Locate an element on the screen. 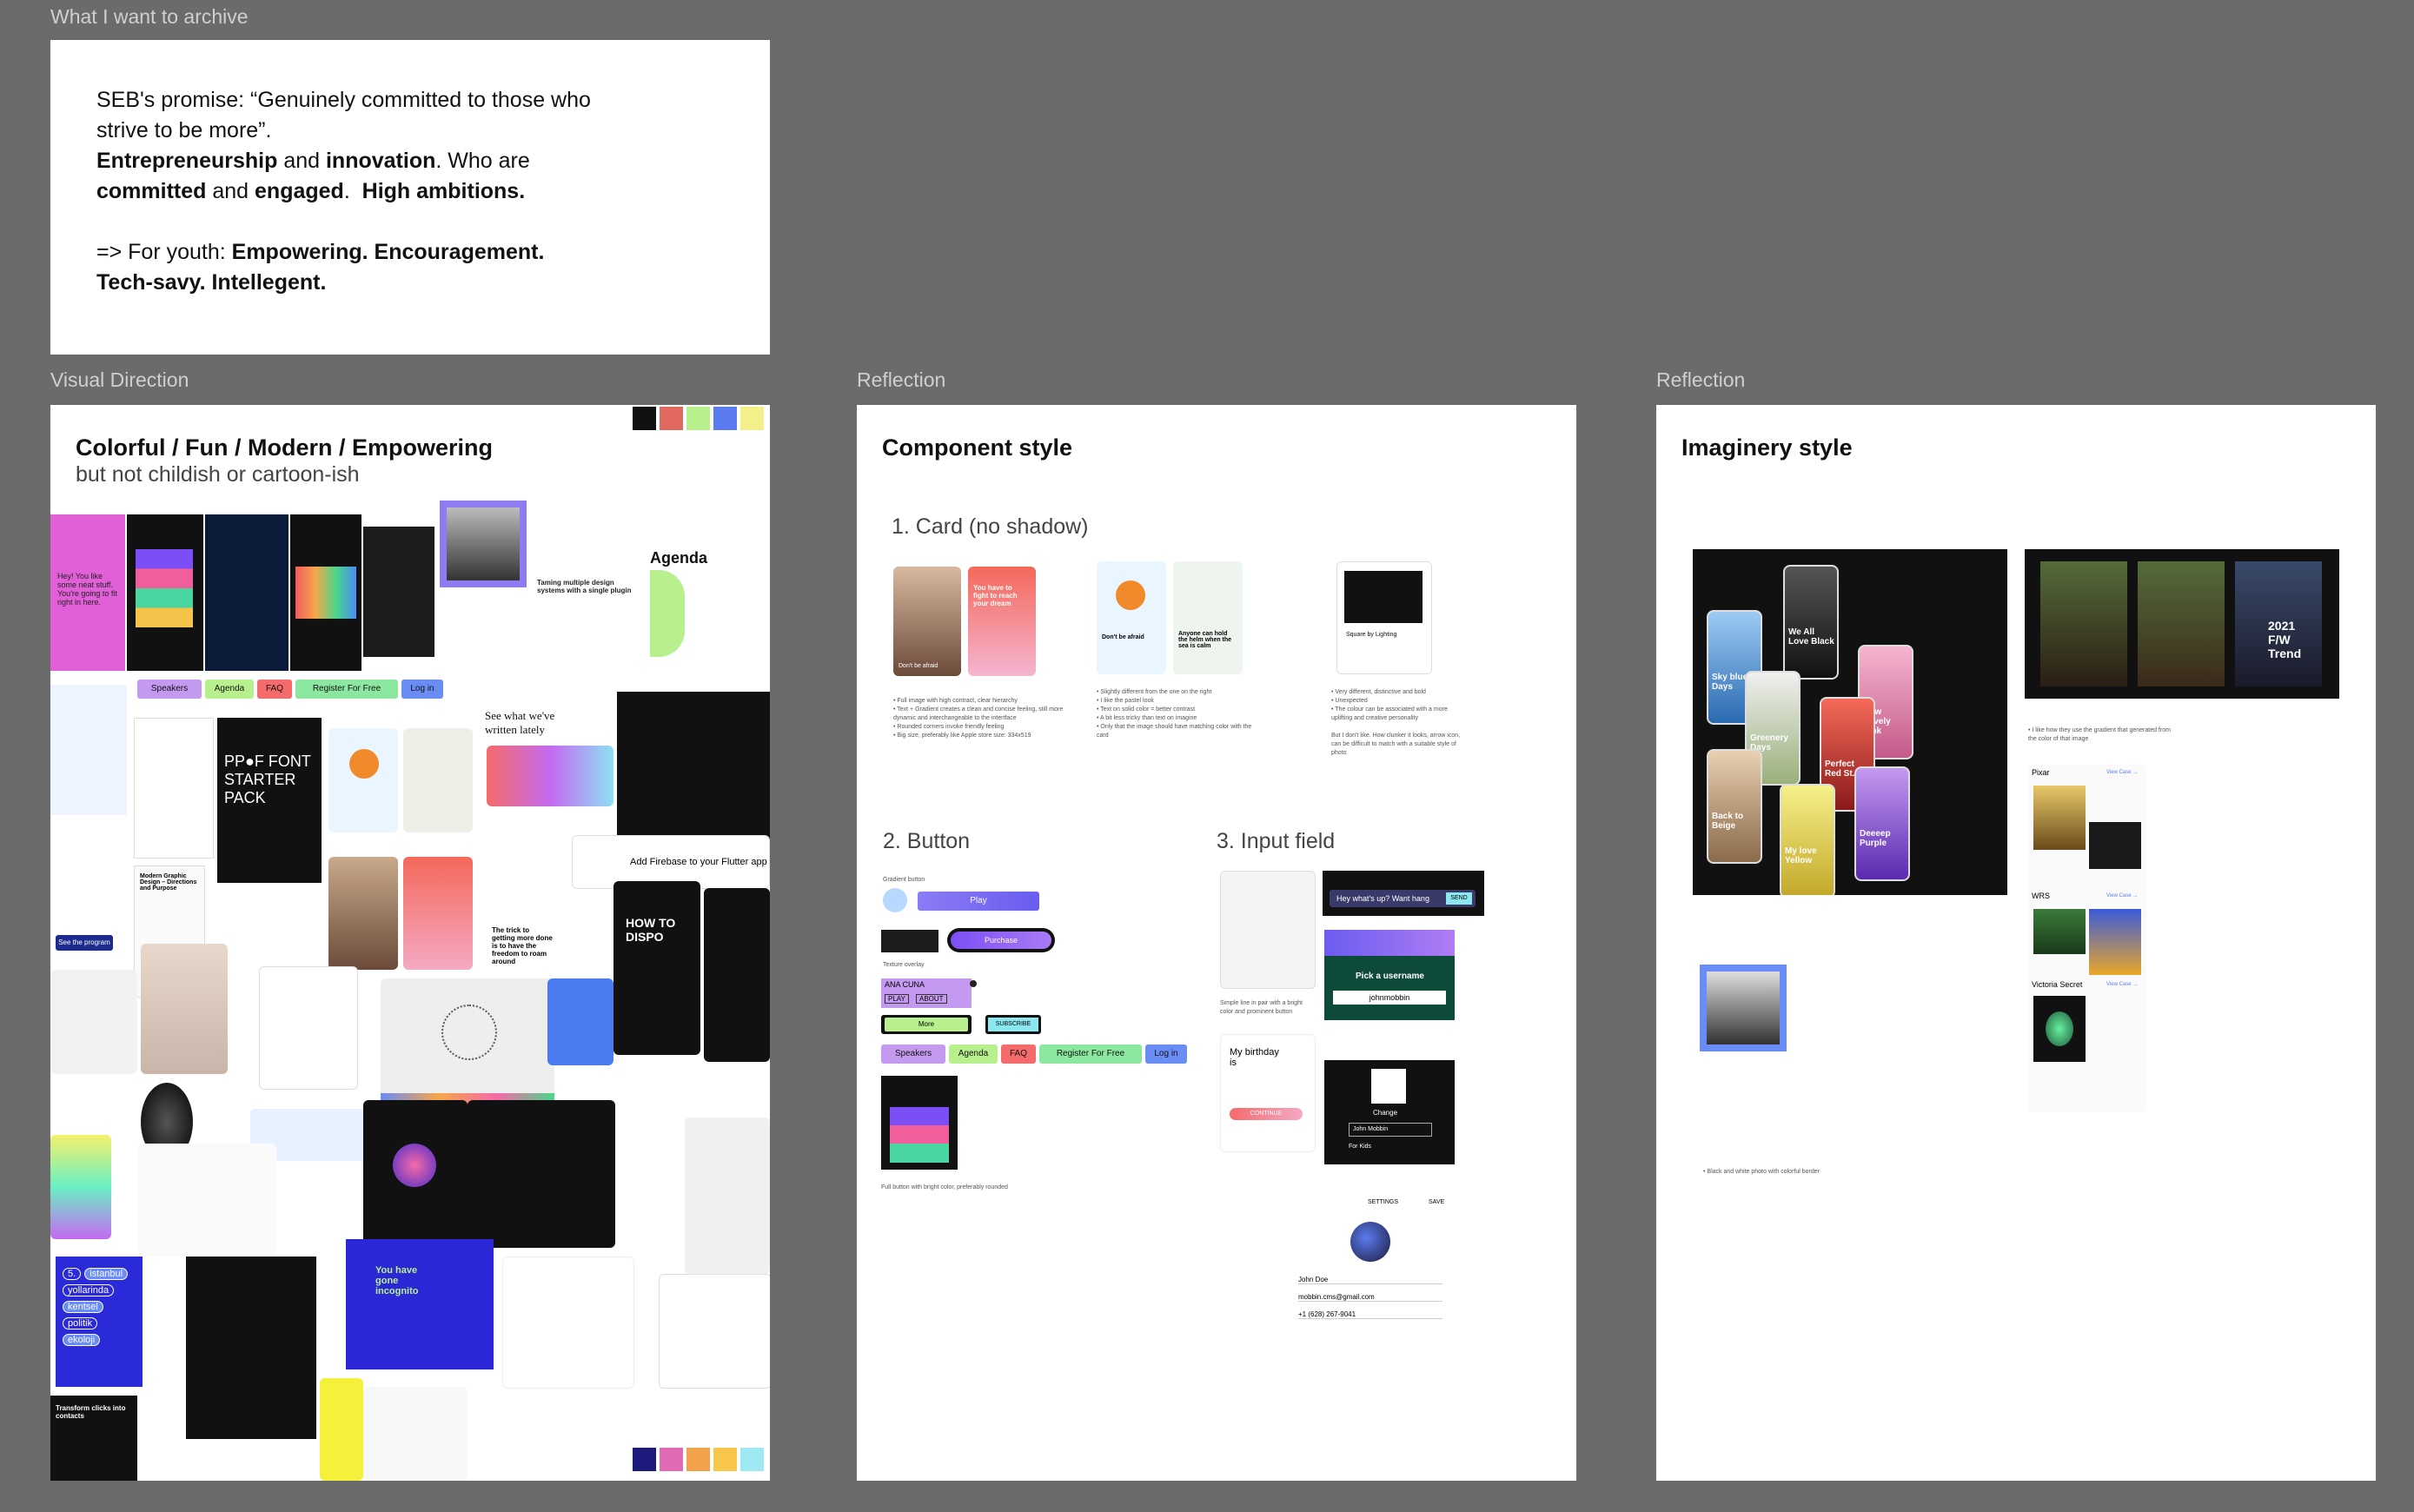 The height and width of the screenshot is (1512, 2414). bw-credits is located at coordinates (1747, 1090).